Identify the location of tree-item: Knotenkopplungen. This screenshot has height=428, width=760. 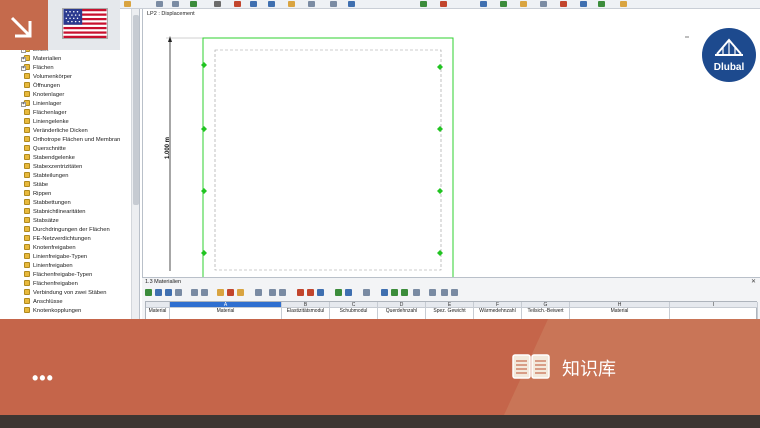
(52, 311).